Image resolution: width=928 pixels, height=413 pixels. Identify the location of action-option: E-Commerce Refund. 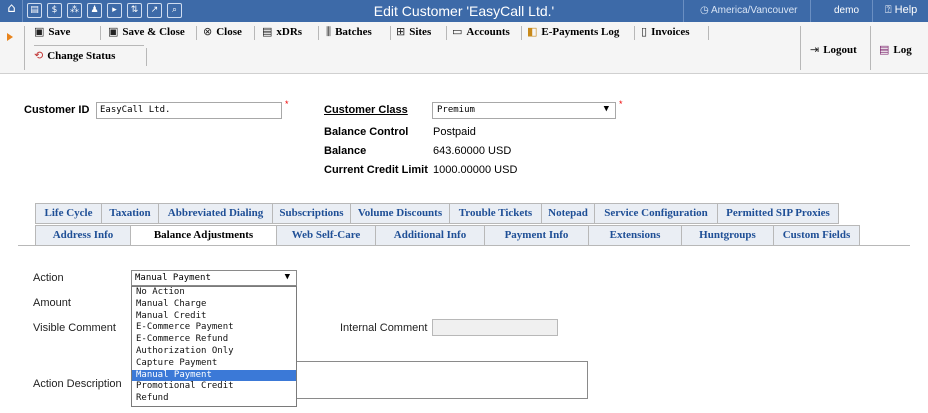
(214, 340).